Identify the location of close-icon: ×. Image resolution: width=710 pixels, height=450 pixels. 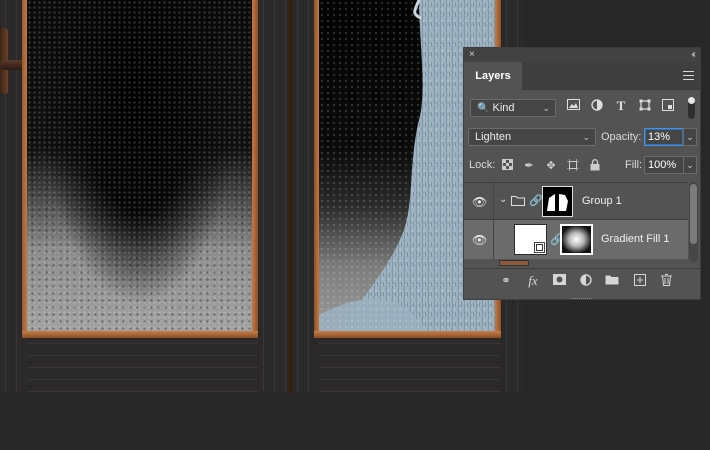
(472, 55).